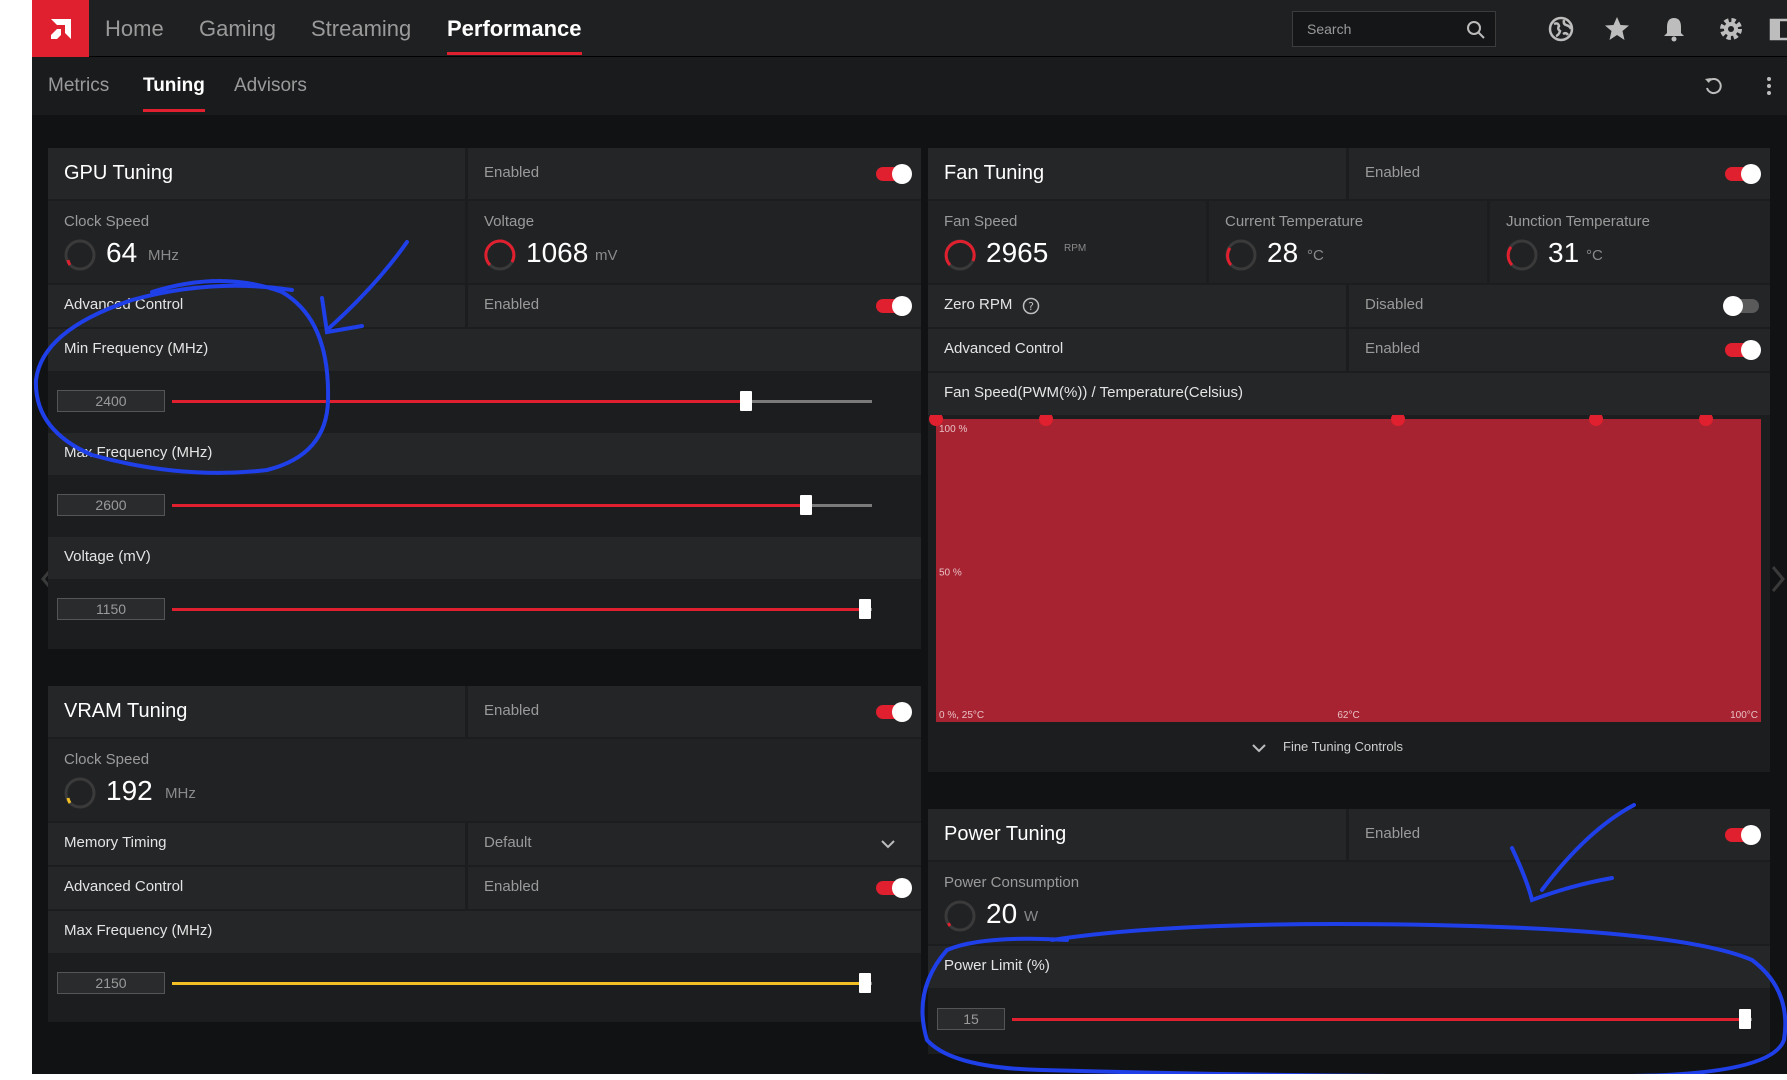 Image resolution: width=1787 pixels, height=1080 pixels. Describe the element at coordinates (1476, 30) in the screenshot. I see `search-icon` at that location.